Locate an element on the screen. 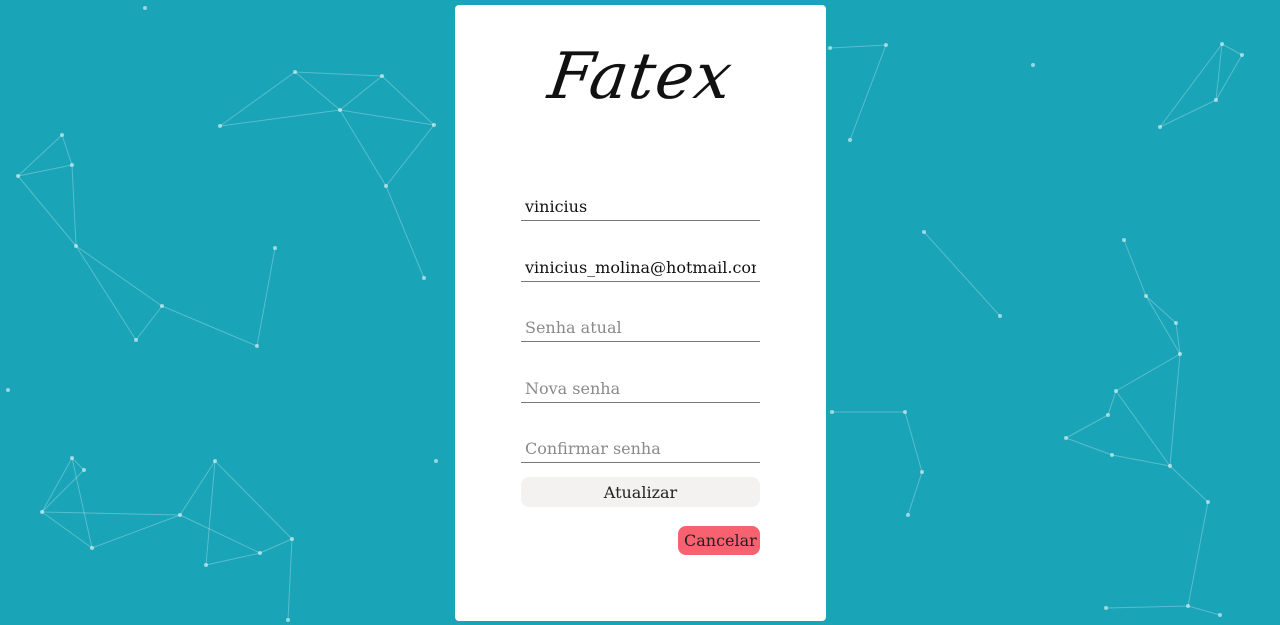 Image resolution: width=1280 pixels, height=625 pixels. email-input is located at coordinates (640, 268).